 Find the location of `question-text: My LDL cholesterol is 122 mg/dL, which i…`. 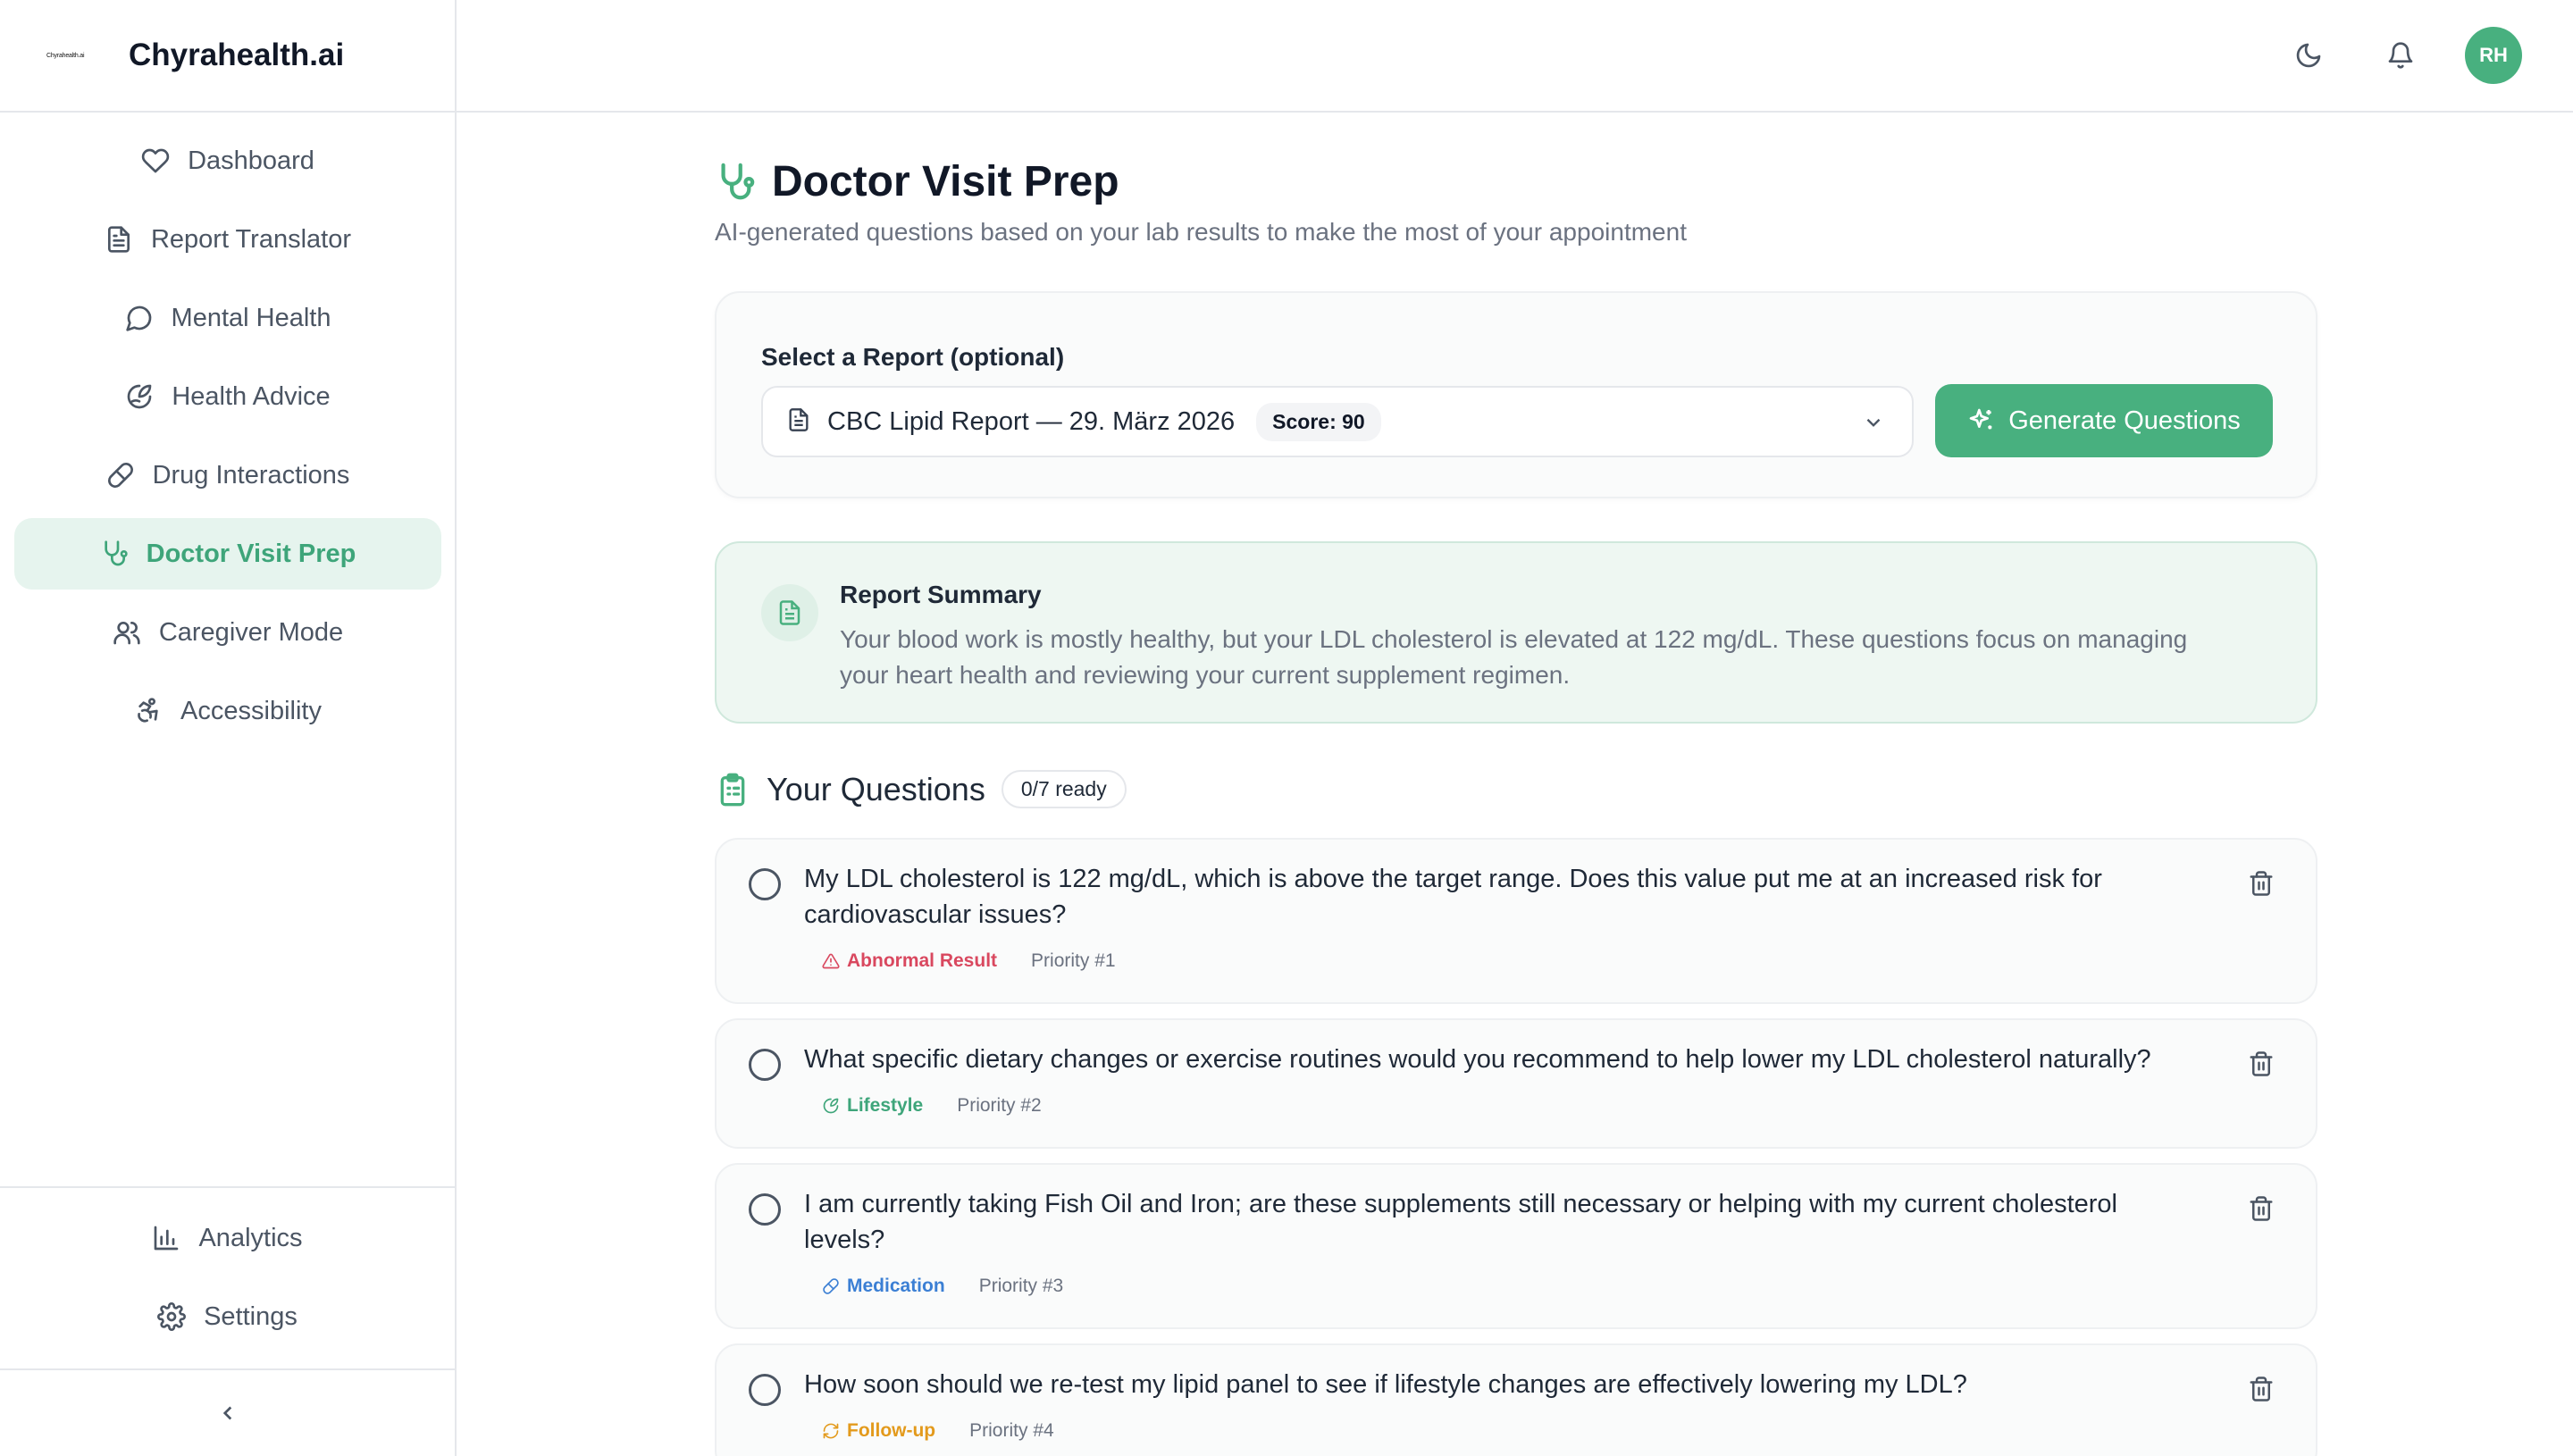

question-text: My LDL cholesterol is 122 mg/dL, which i… is located at coordinates (1453, 897).